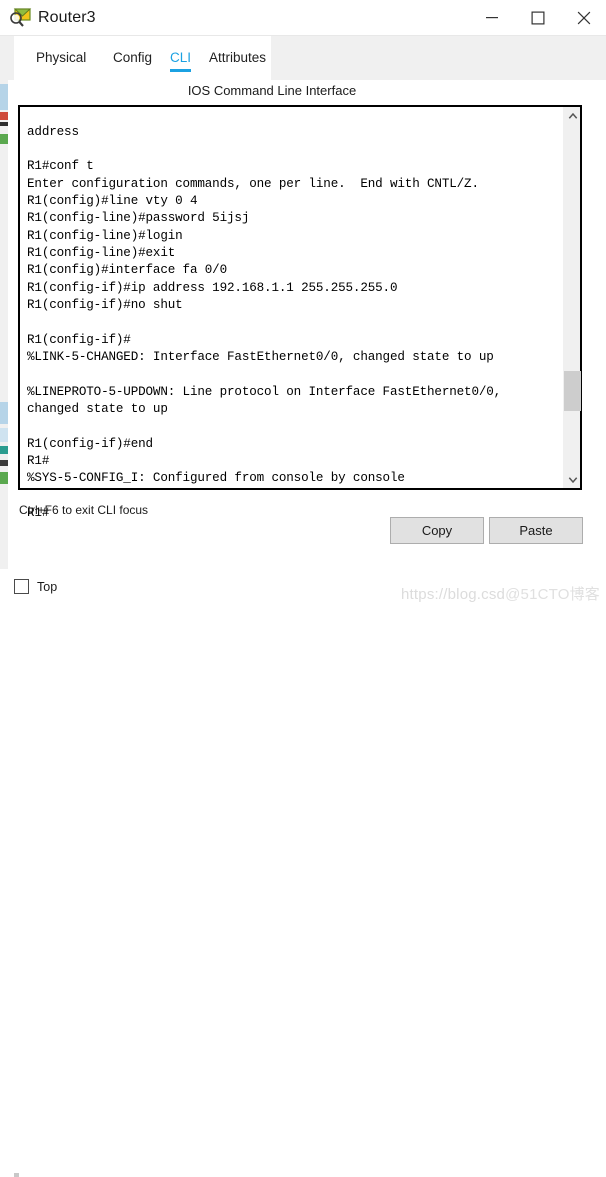 The width and height of the screenshot is (606, 1177). I want to click on close-icon, so click(584, 18).